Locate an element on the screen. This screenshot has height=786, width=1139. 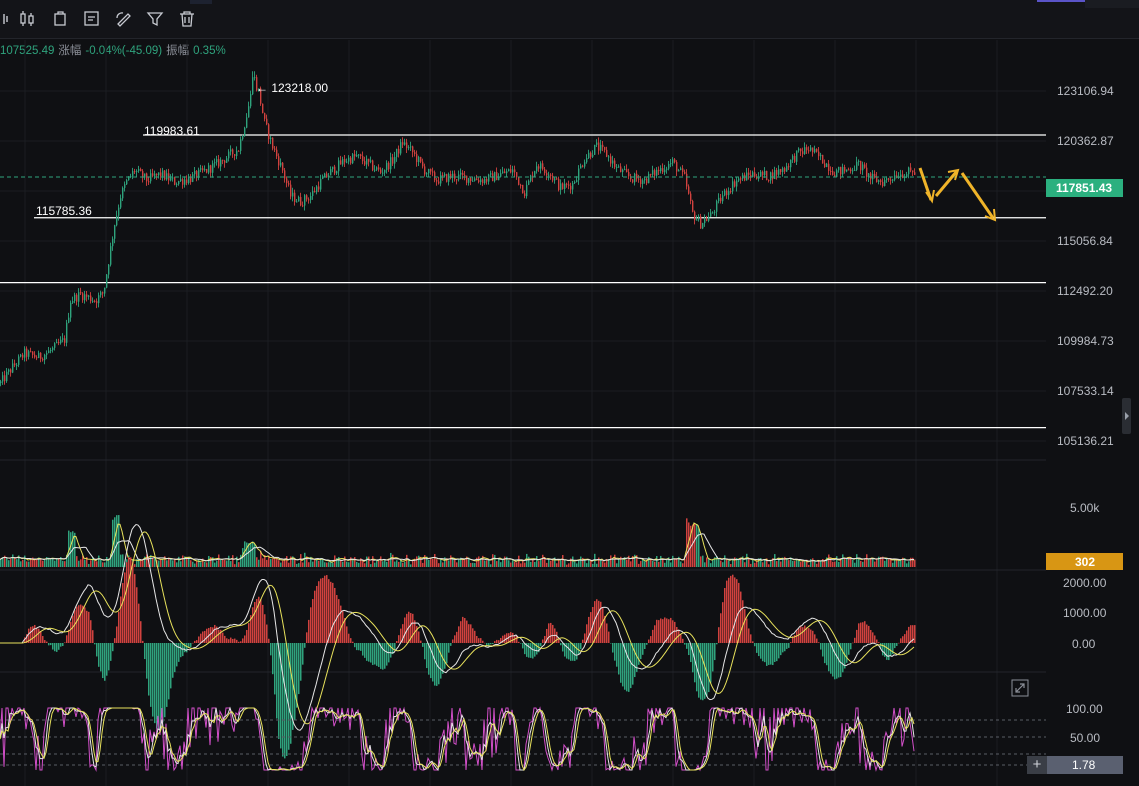
add-indicator-button: + is located at coordinates (1037, 765).